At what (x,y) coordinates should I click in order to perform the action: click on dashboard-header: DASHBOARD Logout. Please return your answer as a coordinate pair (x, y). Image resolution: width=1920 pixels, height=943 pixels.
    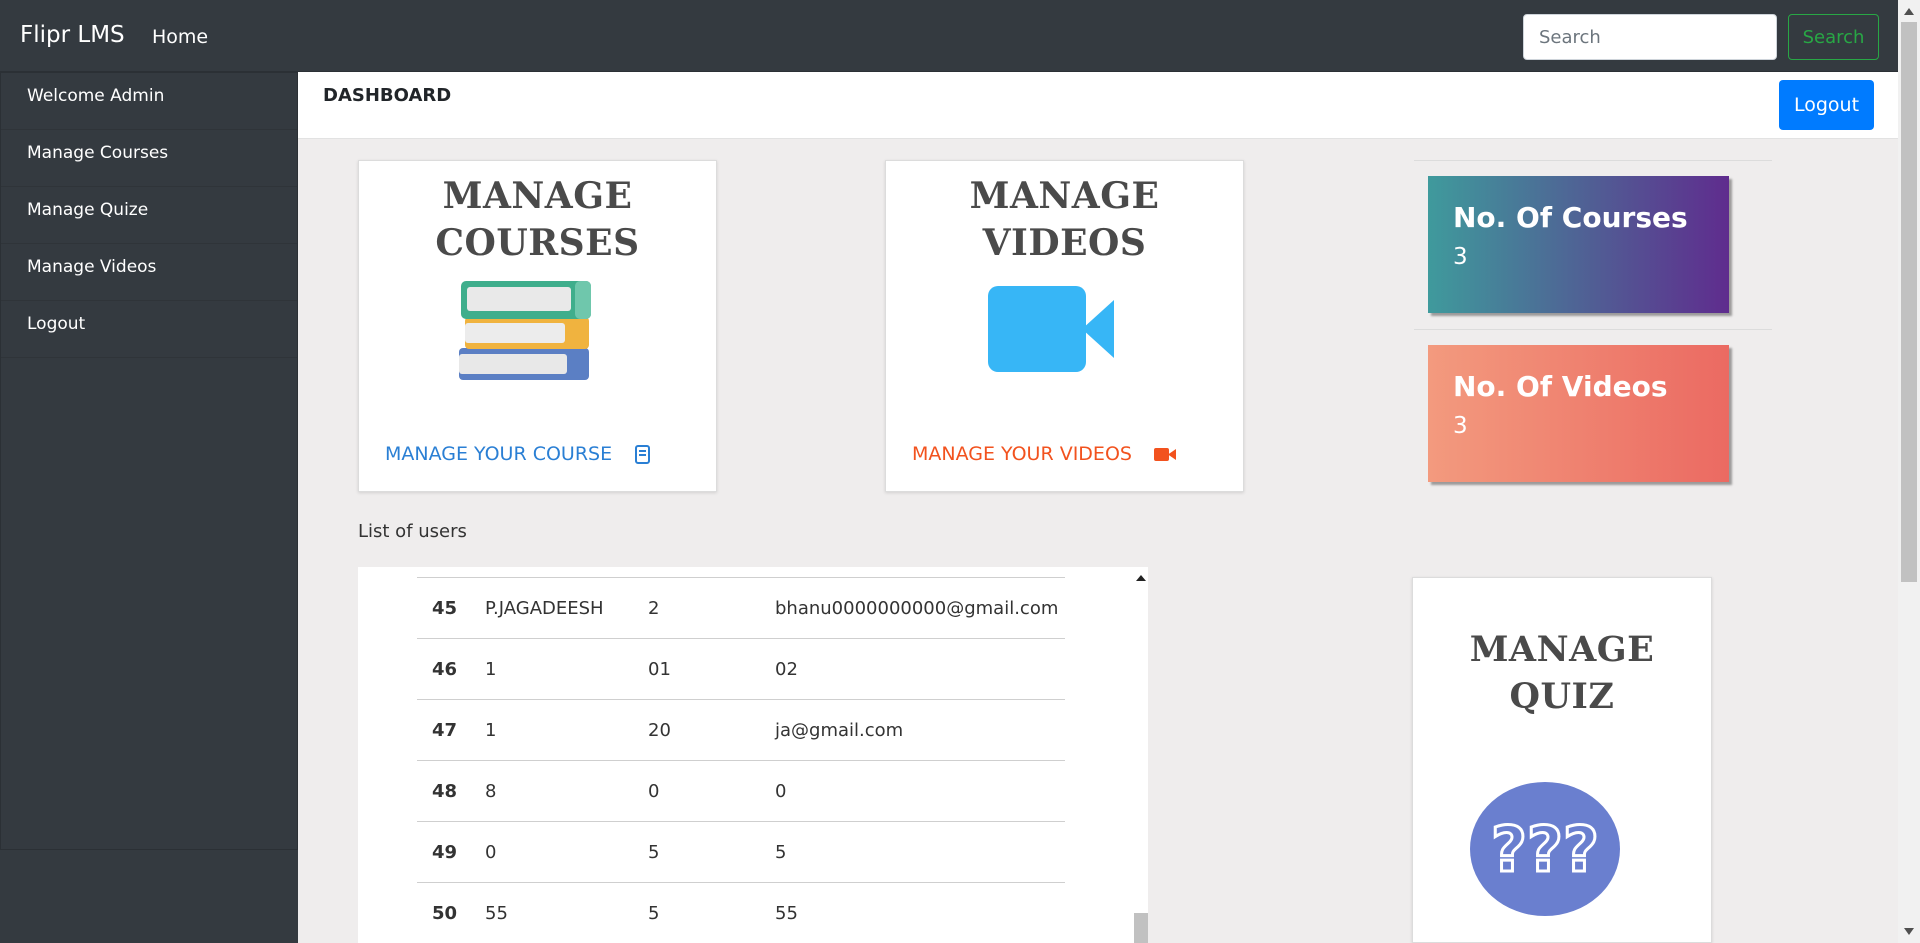
    Looking at the image, I should click on (1098, 105).